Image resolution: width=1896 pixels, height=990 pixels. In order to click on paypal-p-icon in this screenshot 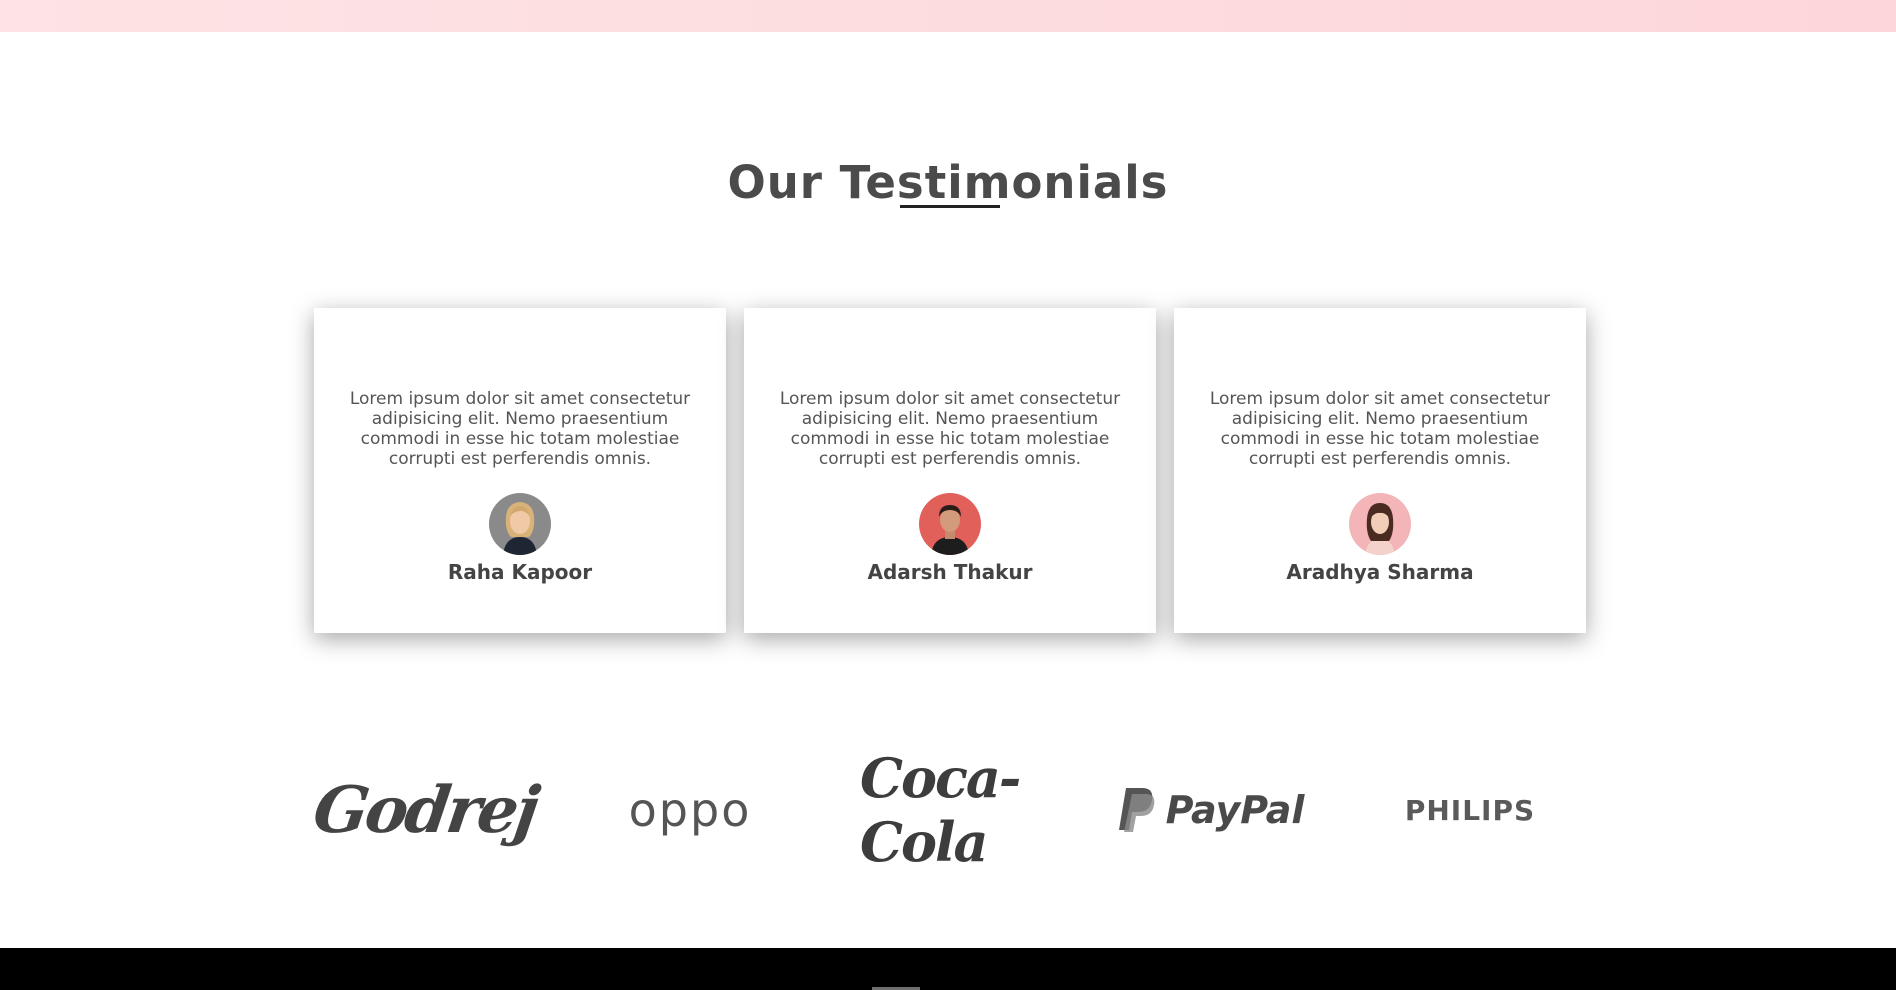, I will do `click(1136, 810)`.